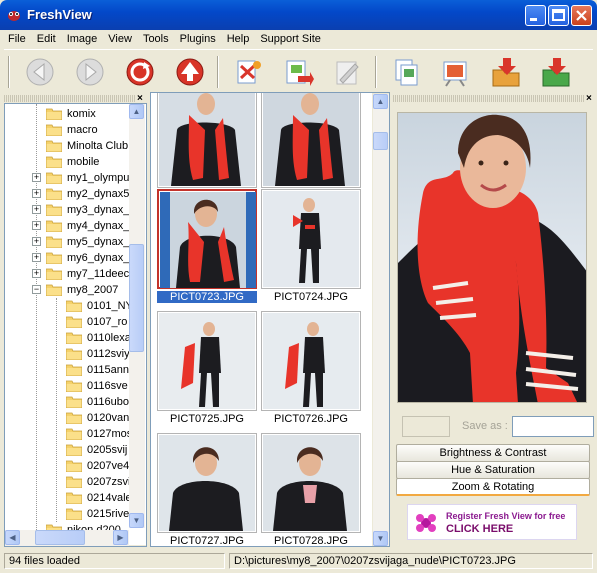 Image resolution: width=597 pixels, height=573 pixels. Describe the element at coordinates (533, 19) in the screenshot. I see `minimize-icon` at that location.